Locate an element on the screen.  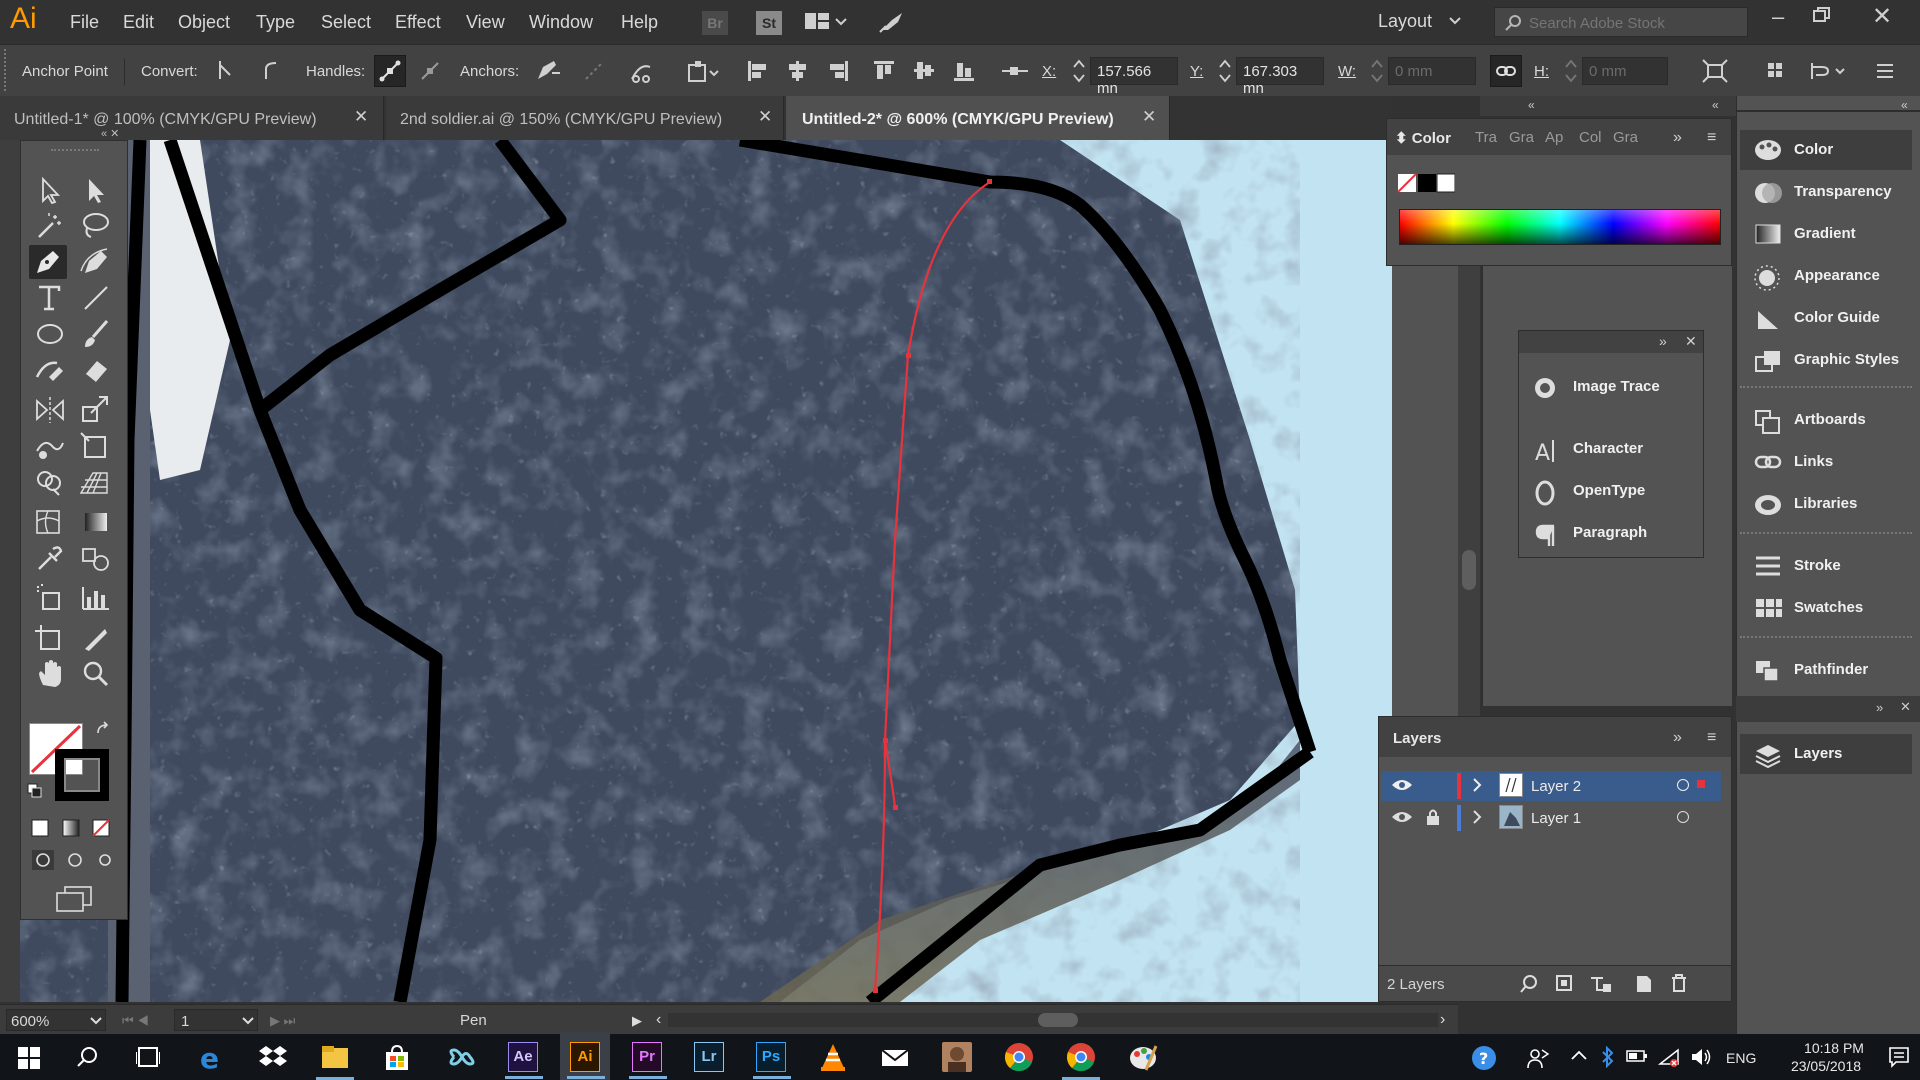
create-layer-icon is located at coordinates (1643, 984).